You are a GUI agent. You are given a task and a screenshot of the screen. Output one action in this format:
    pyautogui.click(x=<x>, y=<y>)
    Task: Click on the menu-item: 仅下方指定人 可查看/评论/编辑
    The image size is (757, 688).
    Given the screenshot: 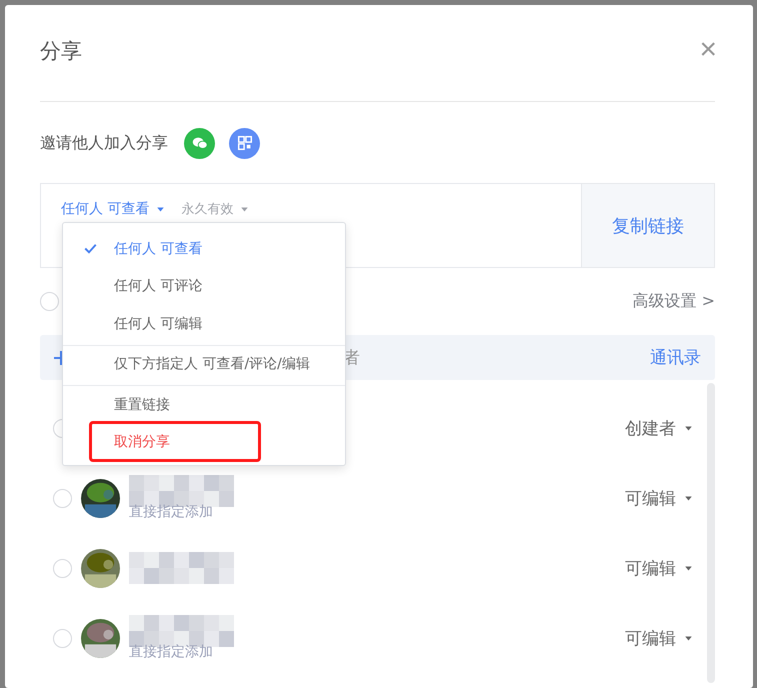 What is the action you would take?
    pyautogui.click(x=204, y=363)
    